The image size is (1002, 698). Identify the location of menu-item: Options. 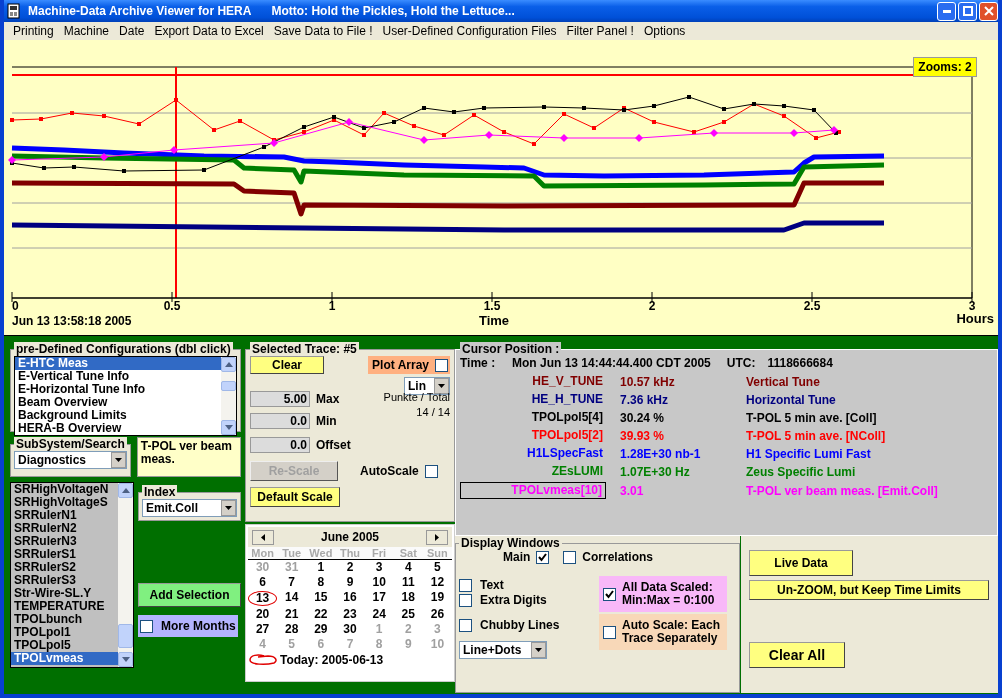
(664, 31).